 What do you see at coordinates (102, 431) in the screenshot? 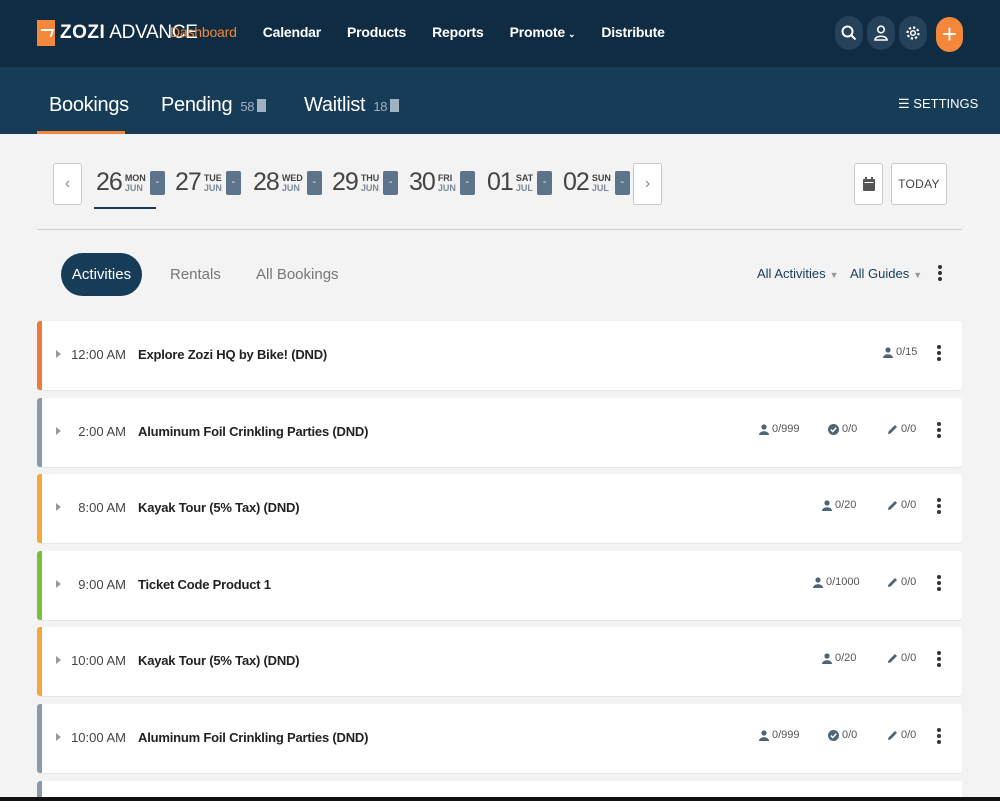
I see `booking-time: 2:00 AM` at bounding box center [102, 431].